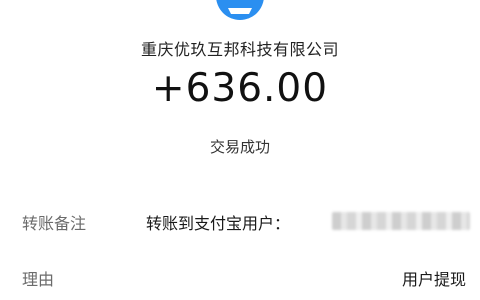 The width and height of the screenshot is (480, 300). Describe the element at coordinates (218, 223) in the screenshot. I see `remark-value: 转账到支付宝用户：` at that location.